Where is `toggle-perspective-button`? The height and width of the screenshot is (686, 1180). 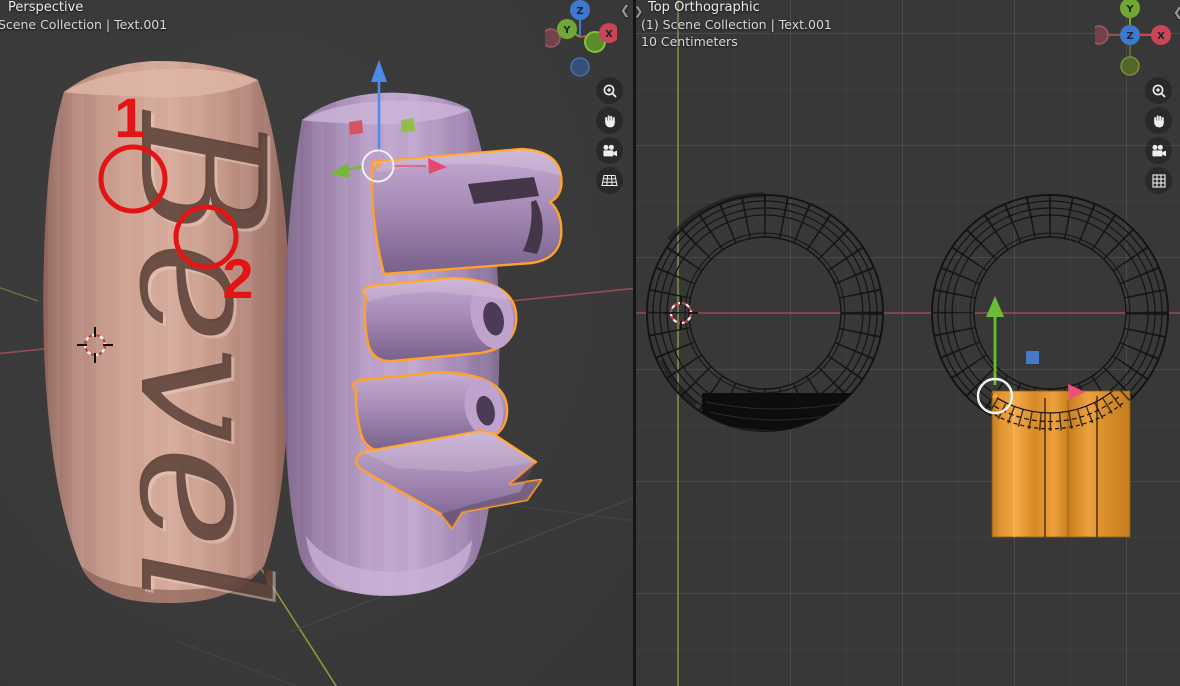
toggle-perspective-button is located at coordinates (609, 180).